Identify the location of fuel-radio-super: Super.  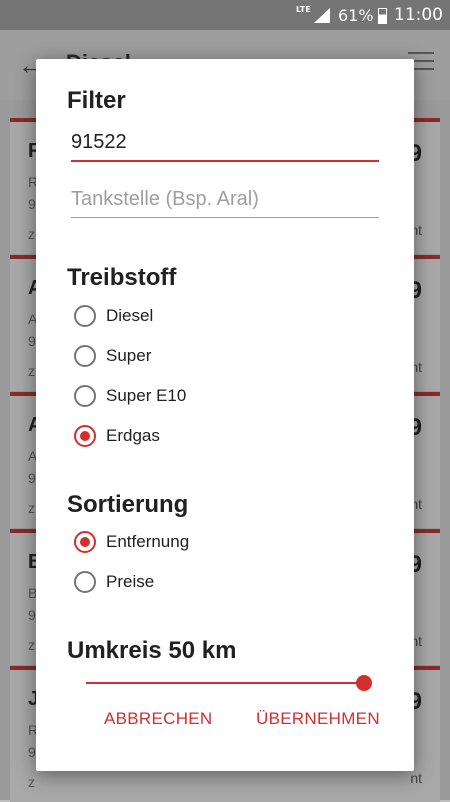
(112, 356).